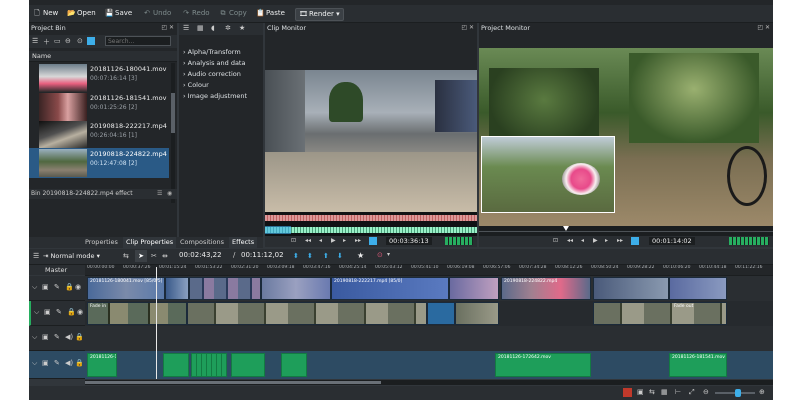  What do you see at coordinates (340, 256) in the screenshot?
I see `extract-icon: ⬇` at bounding box center [340, 256].